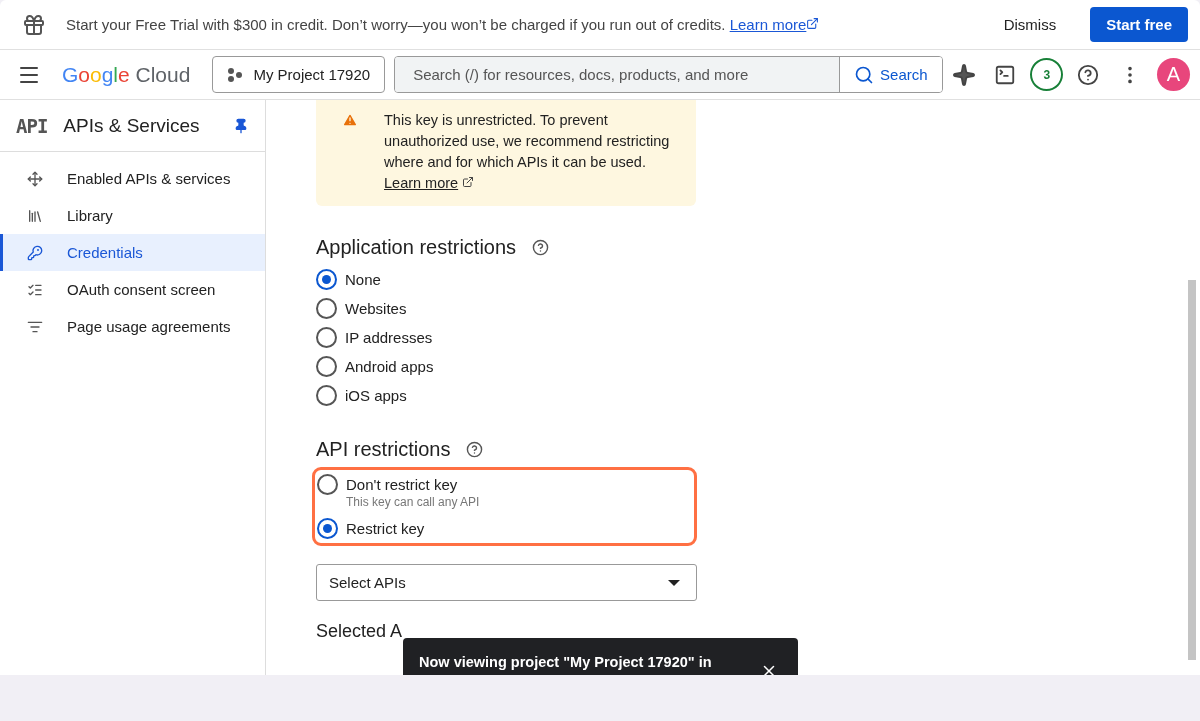 The height and width of the screenshot is (721, 1200). What do you see at coordinates (132, 289) in the screenshot?
I see `sidebar-item: OAuth consent screen` at bounding box center [132, 289].